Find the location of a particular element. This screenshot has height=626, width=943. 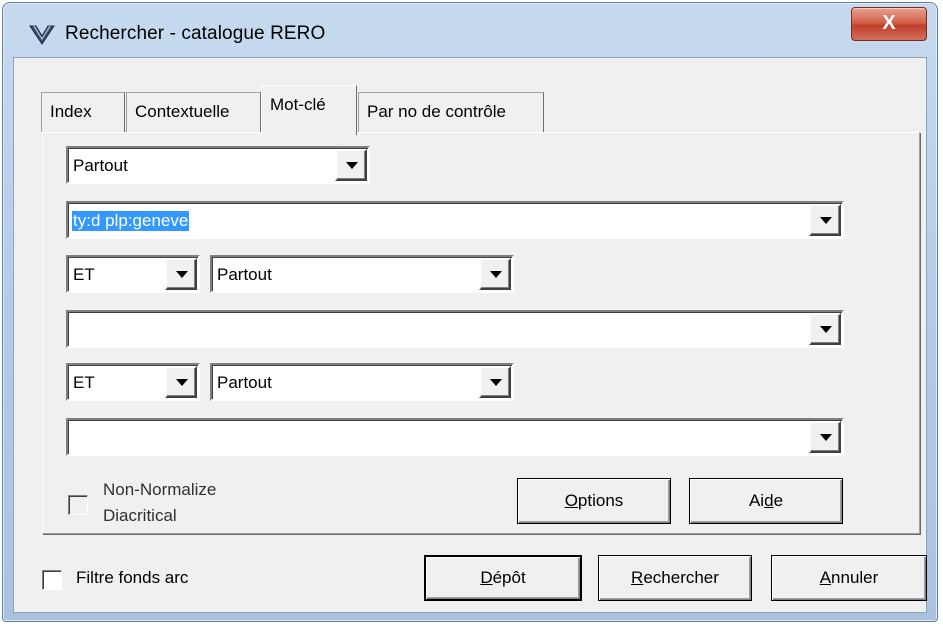

search-term-input-1-value: ty:d plp:geneve is located at coordinates (131, 221).